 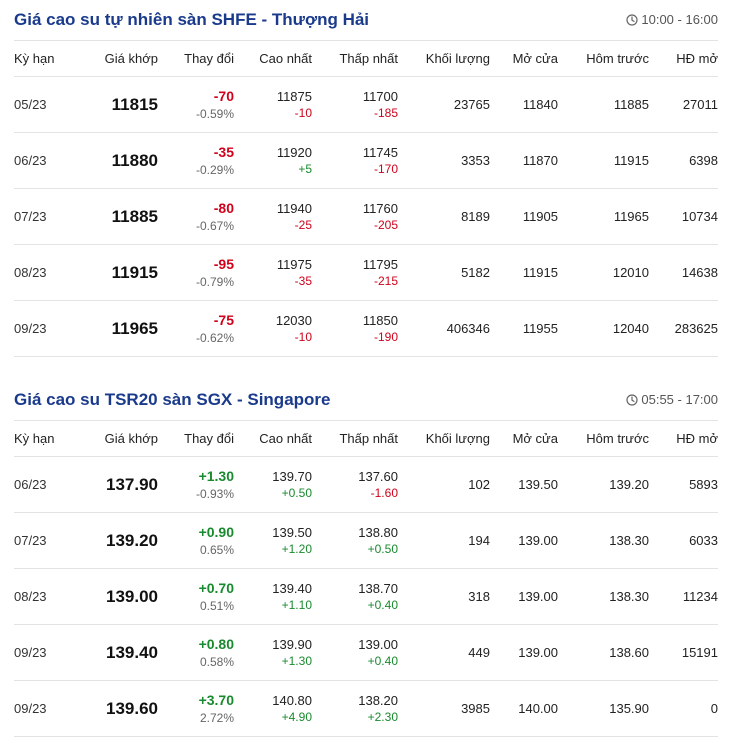 I want to click on open-interest-cell: 27011, so click(x=700, y=104).